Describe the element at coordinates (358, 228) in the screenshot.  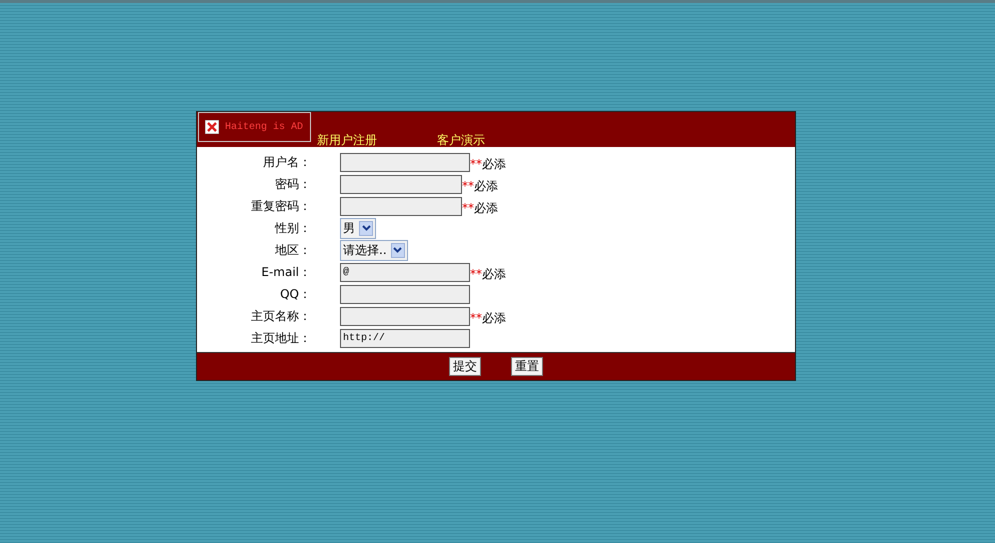
I see `select-field: 男` at that location.